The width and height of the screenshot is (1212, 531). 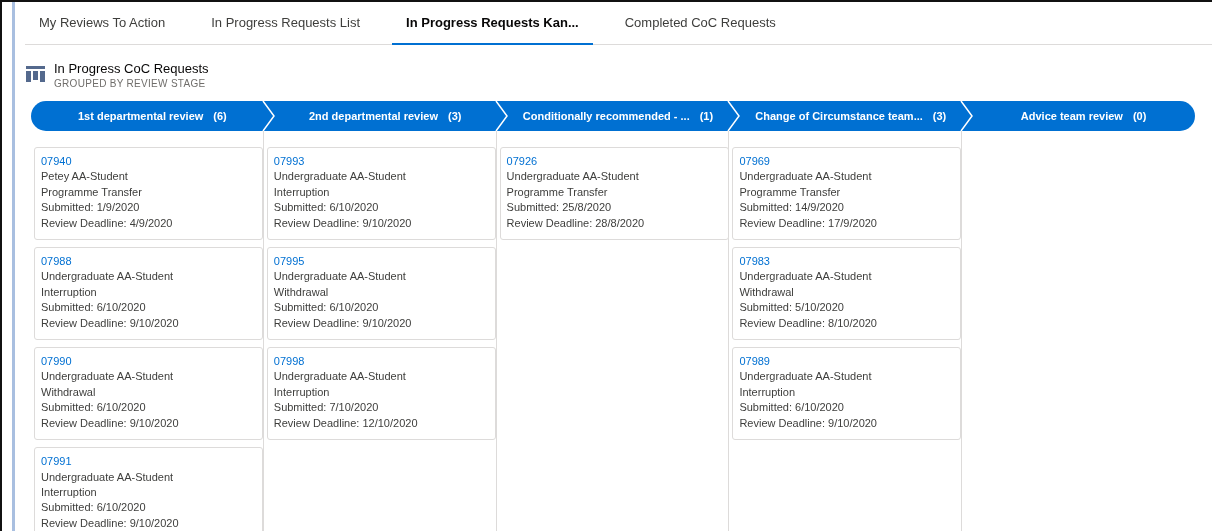 What do you see at coordinates (791, 308) in the screenshot?
I see `submitted-date: Submitted: 5/10/2020` at bounding box center [791, 308].